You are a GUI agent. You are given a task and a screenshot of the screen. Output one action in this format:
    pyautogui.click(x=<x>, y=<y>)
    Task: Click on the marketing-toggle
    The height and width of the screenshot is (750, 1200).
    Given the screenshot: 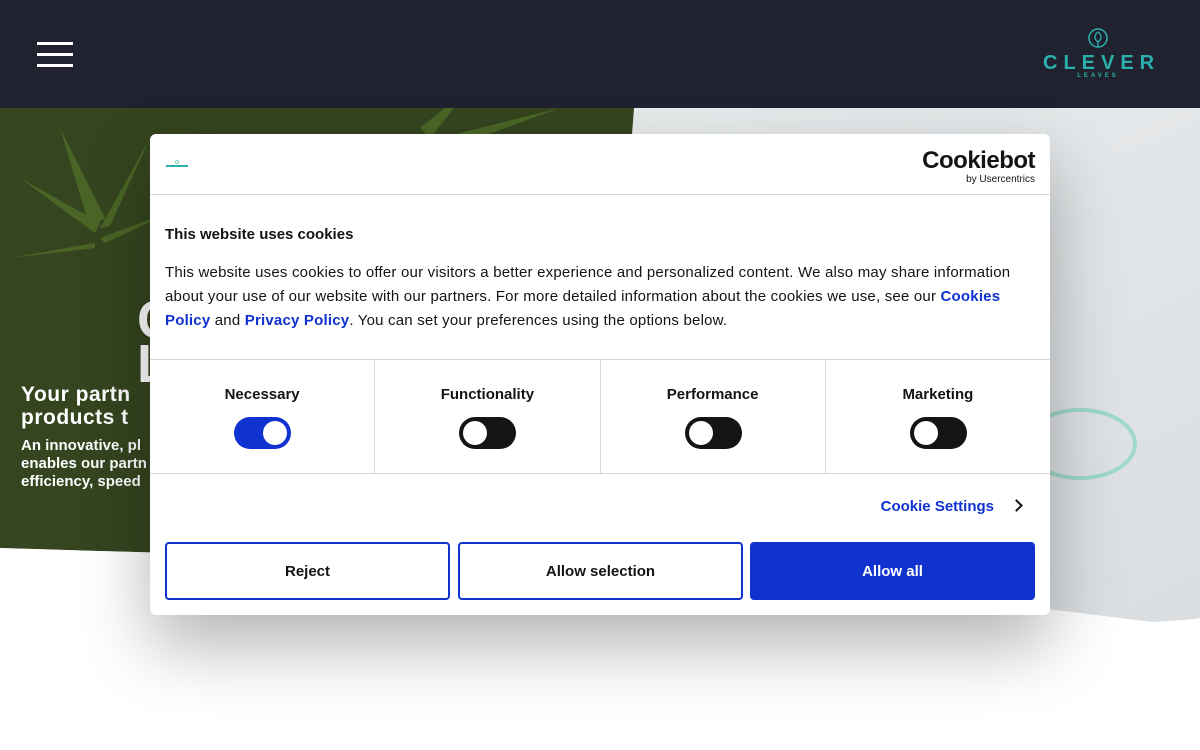 What is the action you would take?
    pyautogui.click(x=938, y=433)
    